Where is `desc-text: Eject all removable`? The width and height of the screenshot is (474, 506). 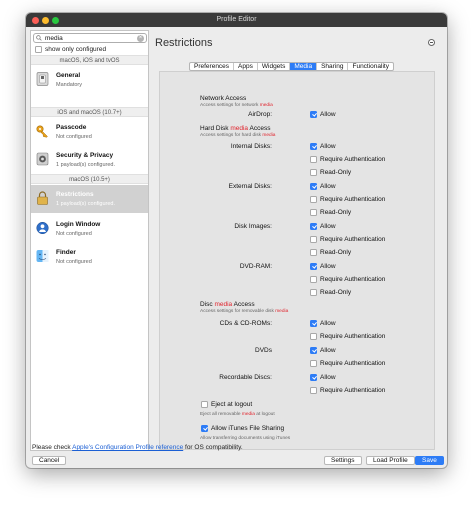
desc-text: Eject all removable is located at coordinates (221, 414).